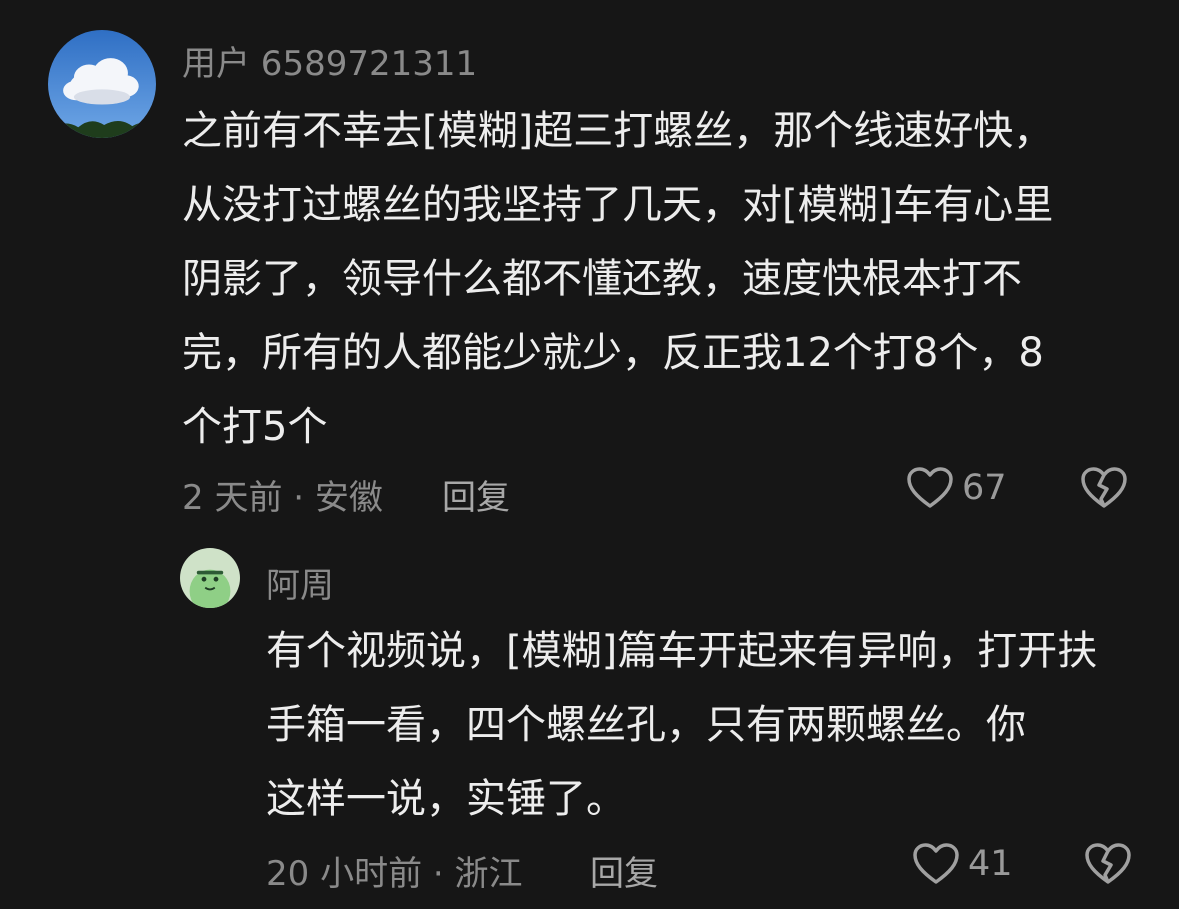  What do you see at coordinates (990, 864) in the screenshot?
I see `like-count: 41` at bounding box center [990, 864].